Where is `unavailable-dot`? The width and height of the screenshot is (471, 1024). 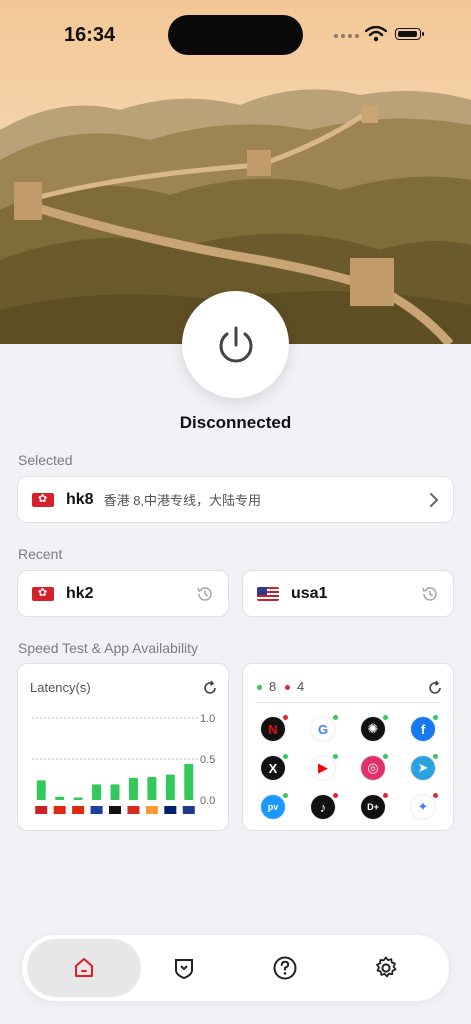 unavailable-dot is located at coordinates (287, 687).